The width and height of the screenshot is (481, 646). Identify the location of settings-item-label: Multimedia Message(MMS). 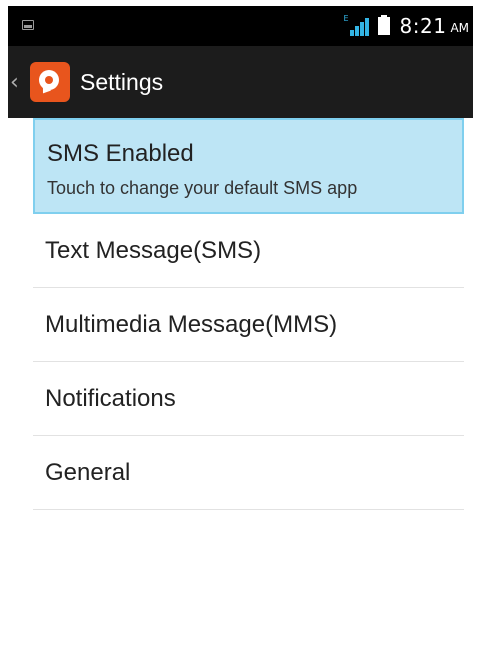
(191, 324).